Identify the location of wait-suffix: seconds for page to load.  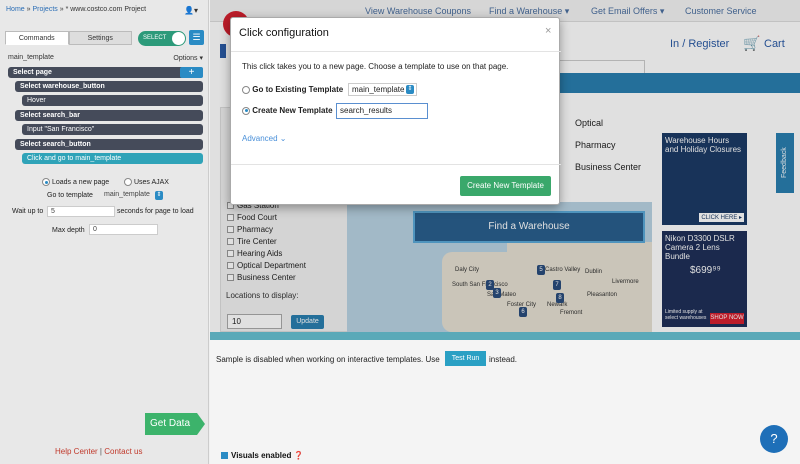
(155, 211).